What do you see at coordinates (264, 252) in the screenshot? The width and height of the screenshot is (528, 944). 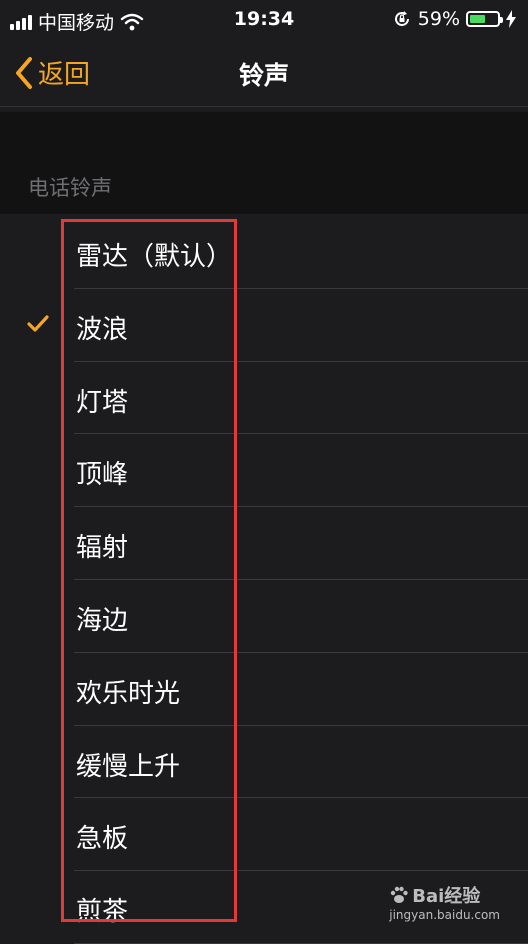 I see `ringtone-row: 雷达（默认）` at bounding box center [264, 252].